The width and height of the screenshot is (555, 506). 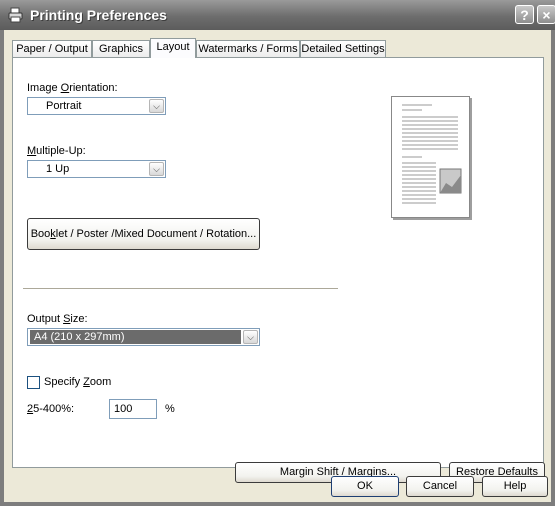 What do you see at coordinates (173, 48) in the screenshot?
I see `tab-layout: Layout` at bounding box center [173, 48].